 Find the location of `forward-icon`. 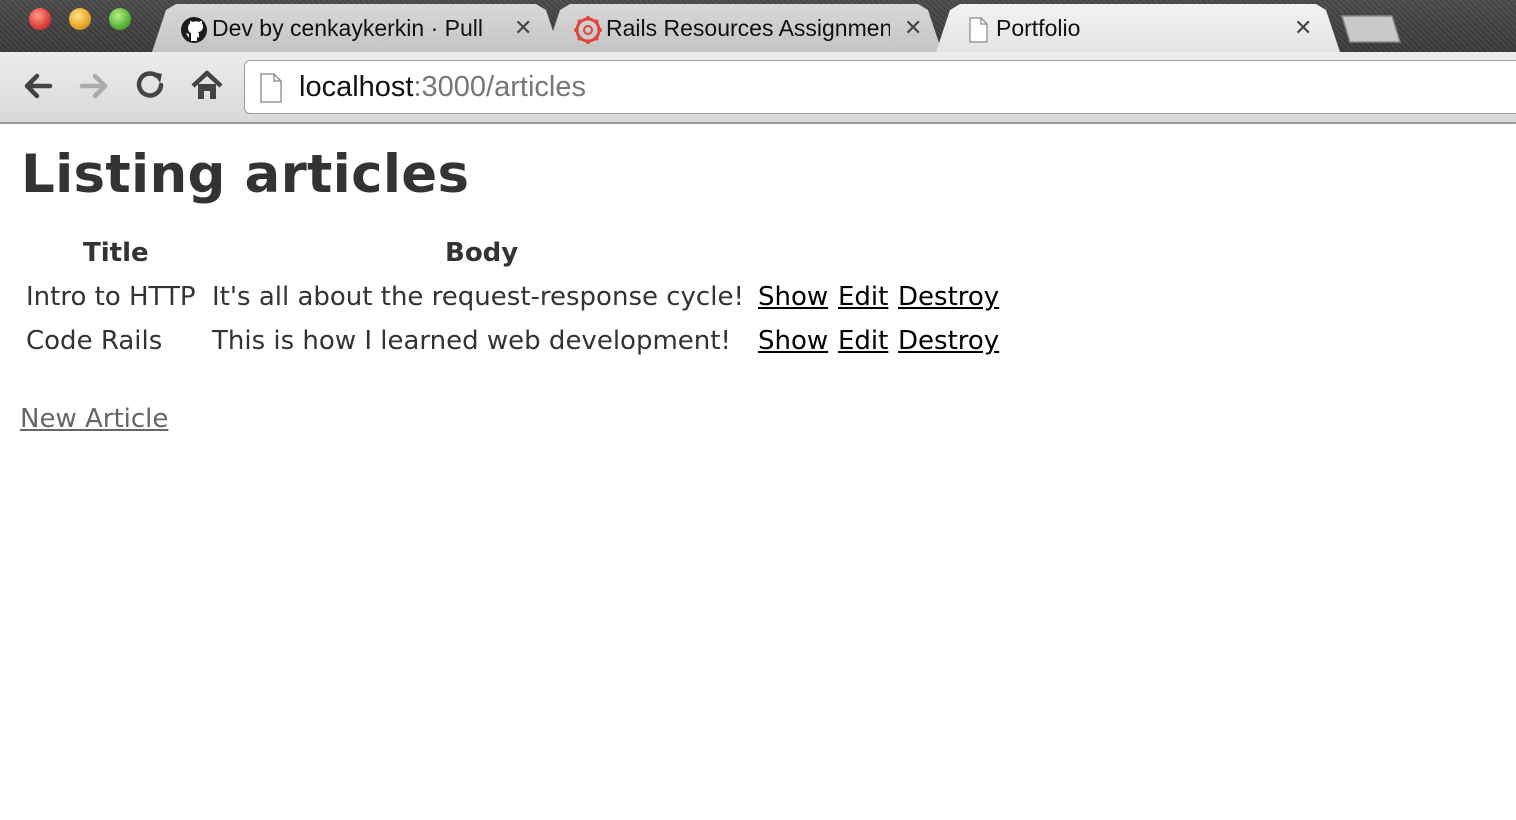

forward-icon is located at coordinates (94, 86).